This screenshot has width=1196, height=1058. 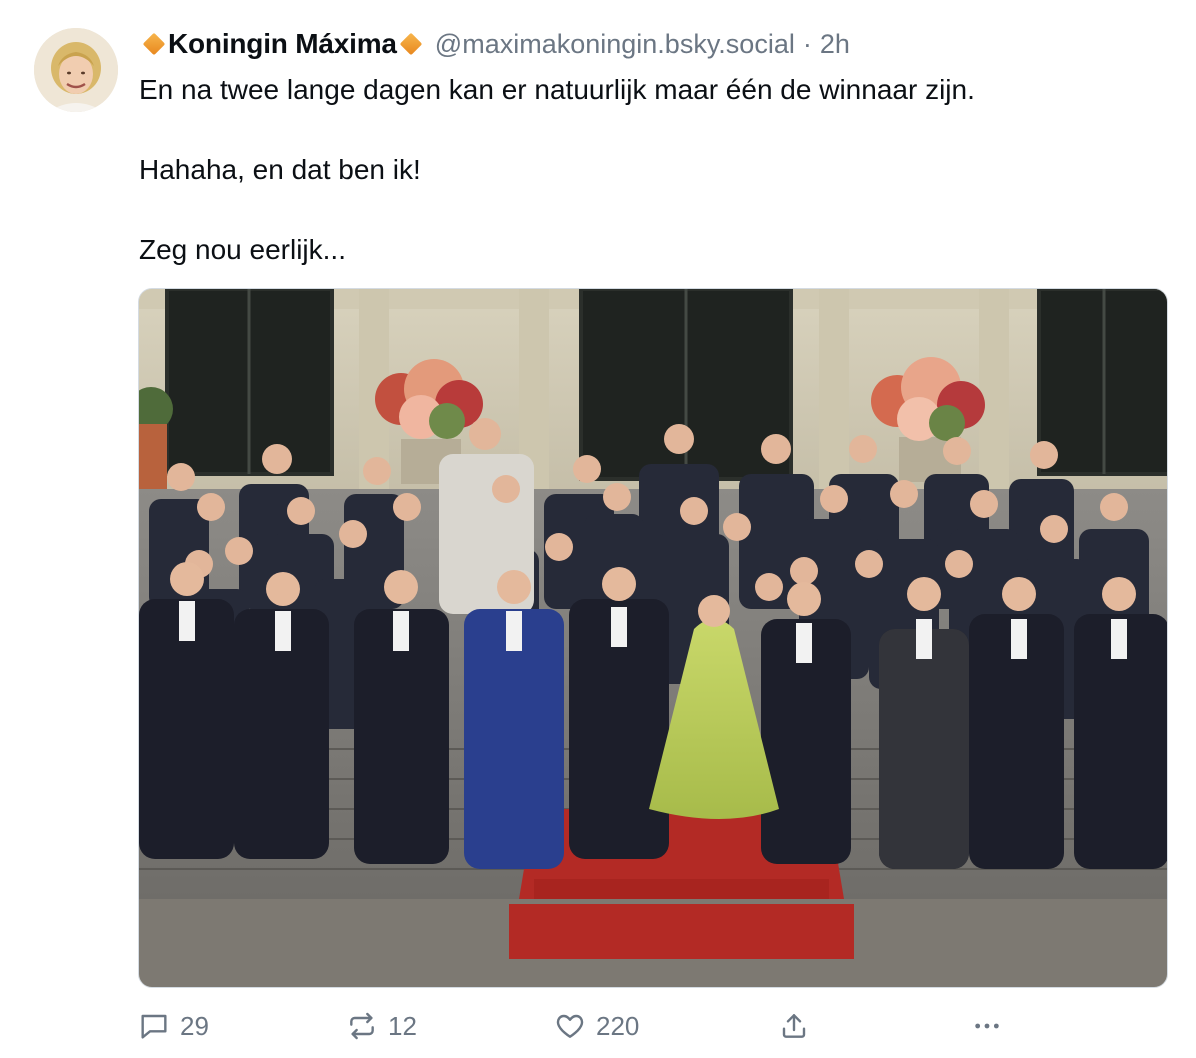 I want to click on repost-count: 12, so click(x=402, y=1025).